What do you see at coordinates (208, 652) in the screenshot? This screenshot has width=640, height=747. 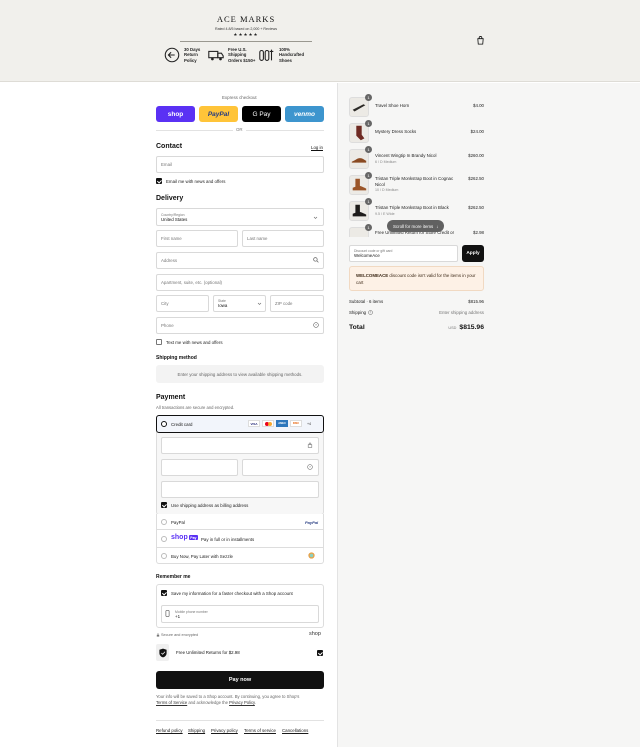 I see `returns-label: Free Unlimited Returns for $2.98` at bounding box center [208, 652].